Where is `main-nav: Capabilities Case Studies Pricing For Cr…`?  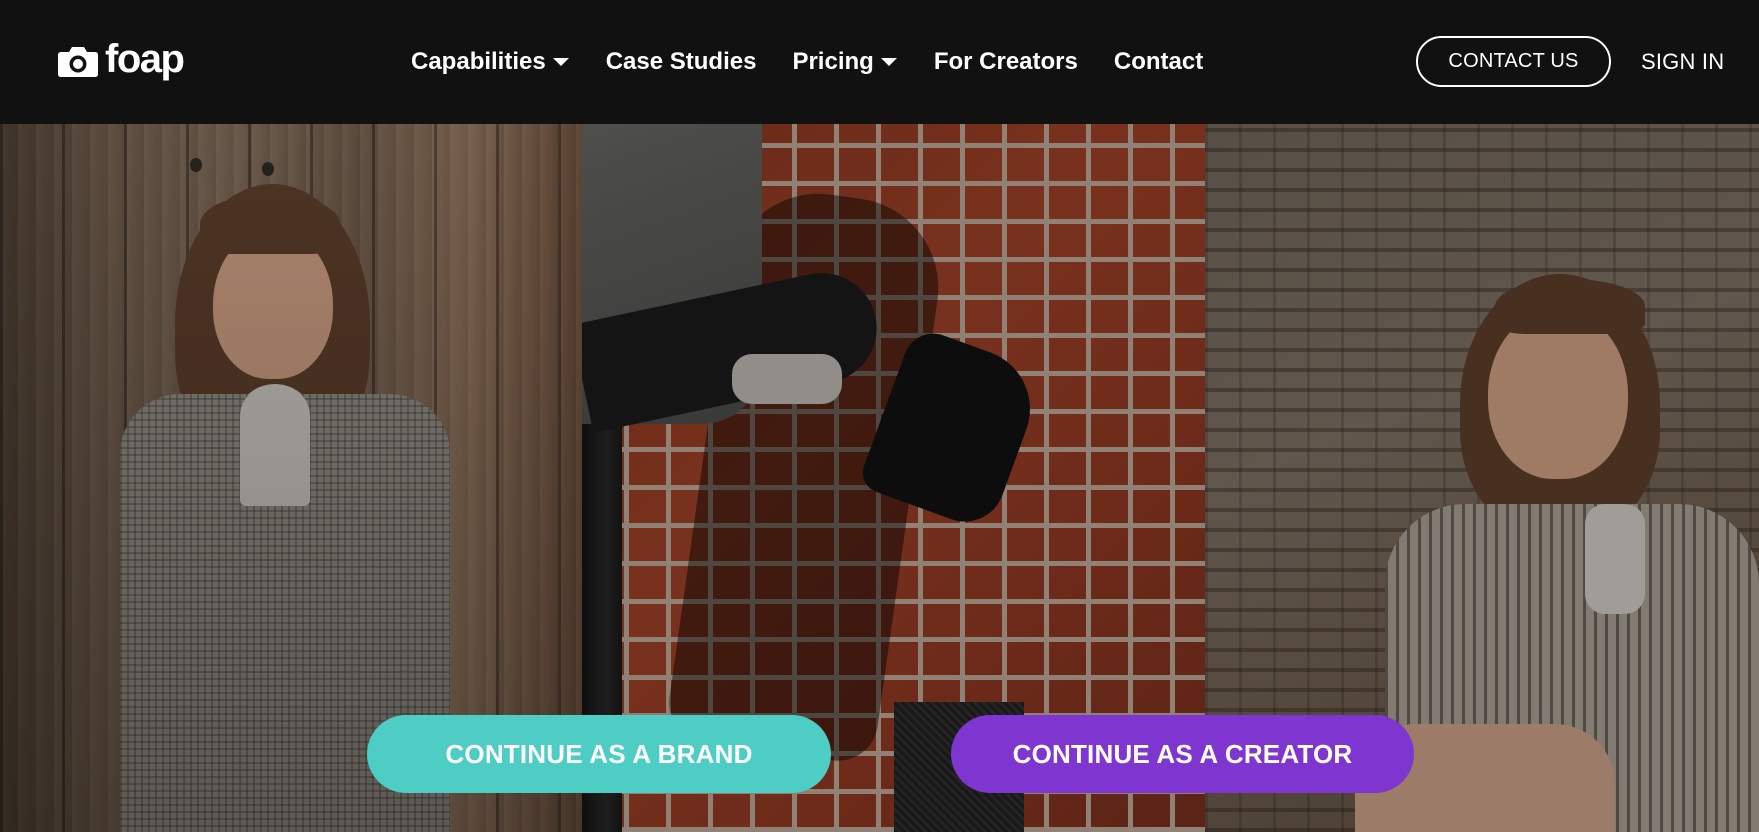
main-nav: Capabilities Case Studies Pricing For Cr… is located at coordinates (807, 62).